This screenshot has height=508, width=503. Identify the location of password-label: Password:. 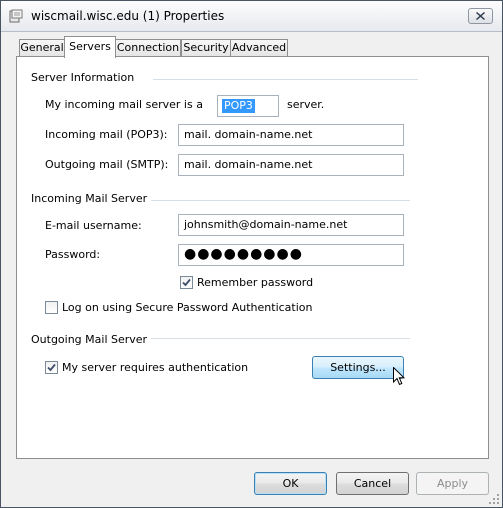
(73, 254).